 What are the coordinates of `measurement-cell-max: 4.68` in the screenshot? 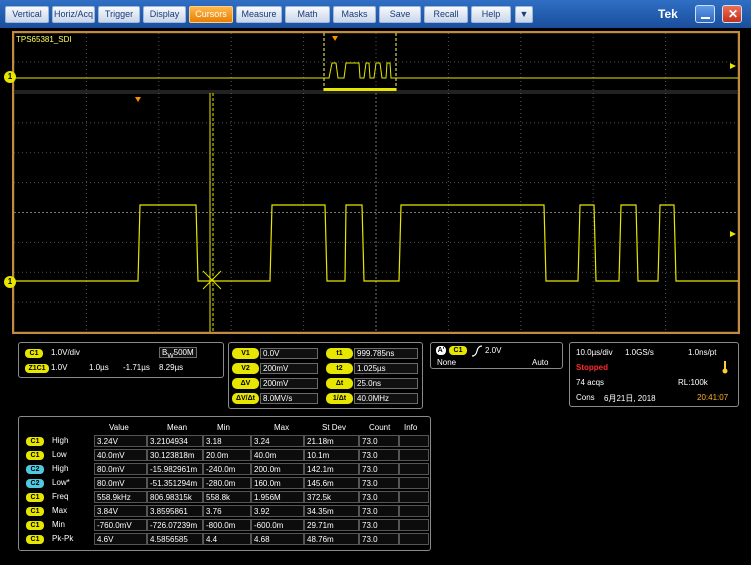 It's located at (277, 539).